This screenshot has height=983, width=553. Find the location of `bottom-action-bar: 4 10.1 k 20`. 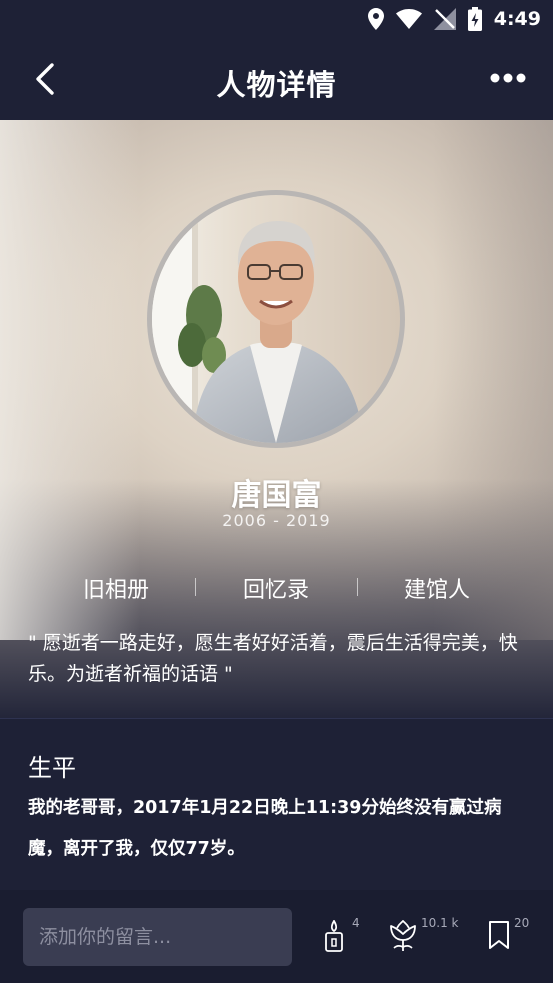

bottom-action-bar: 4 10.1 k 20 is located at coordinates (276, 936).